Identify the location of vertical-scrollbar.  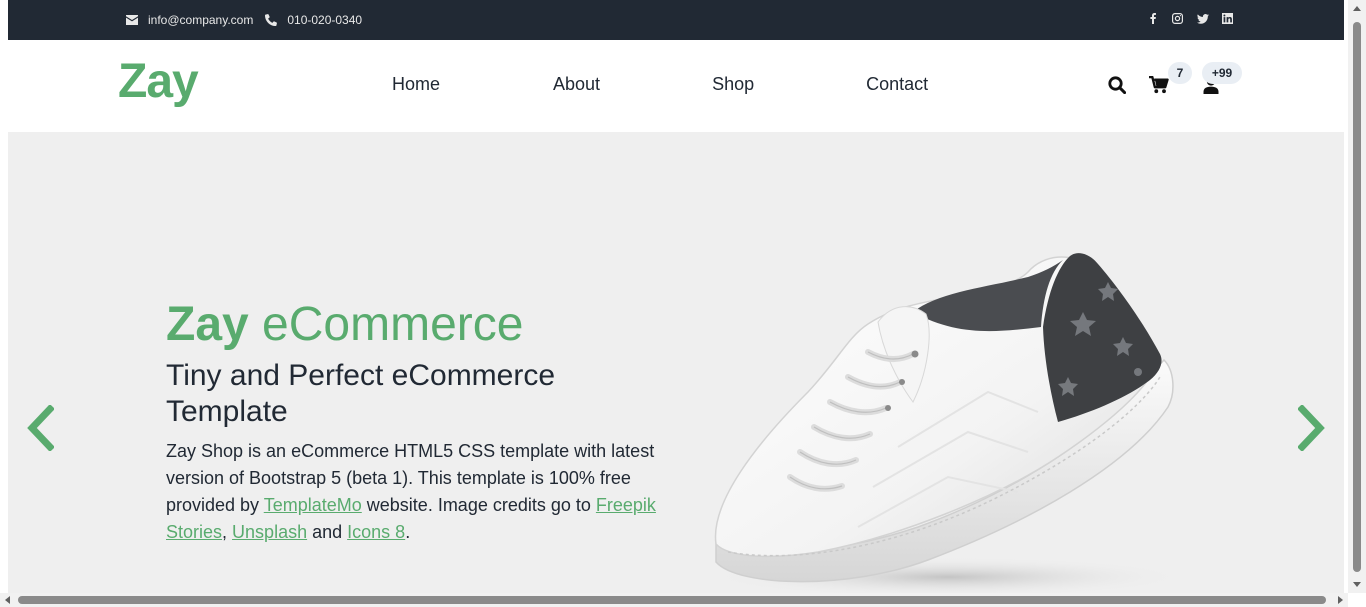
(1357, 296).